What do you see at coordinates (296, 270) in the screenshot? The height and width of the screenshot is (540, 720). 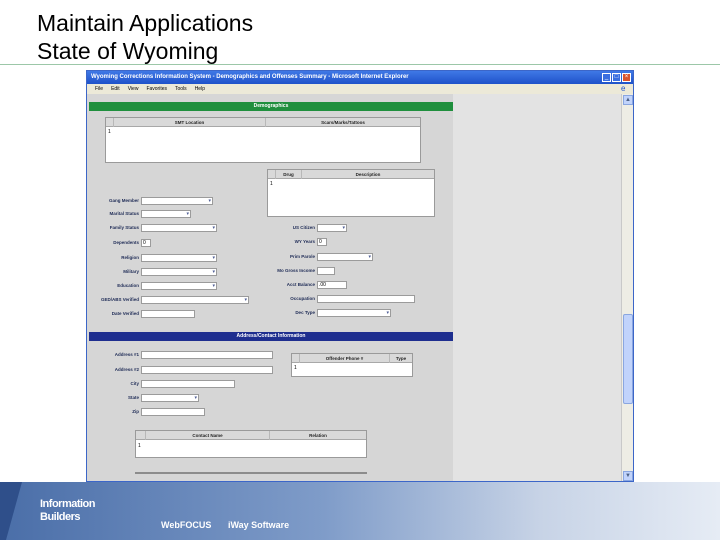 I see `mo-gross-income-label: Mo Gross Income` at bounding box center [296, 270].